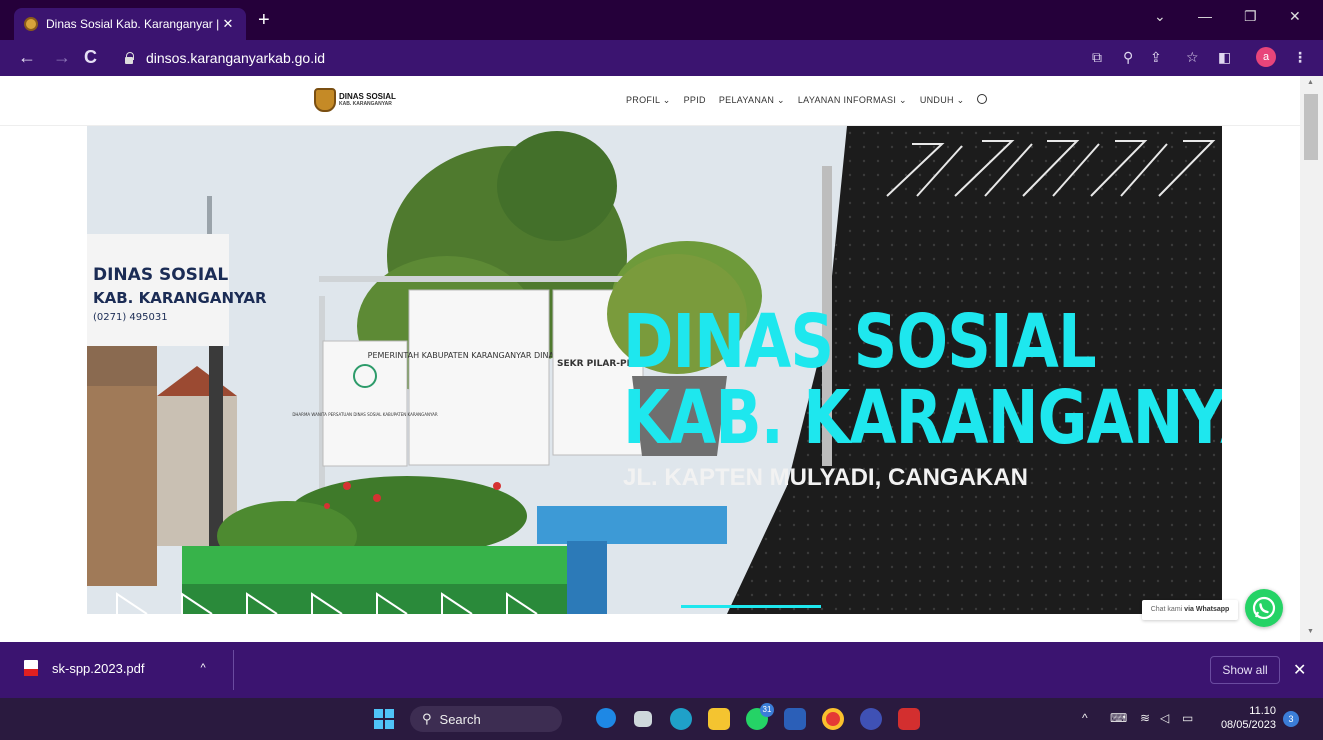 Image resolution: width=1323 pixels, height=740 pixels. I want to click on whatsapp-chat-button, so click(1264, 608).